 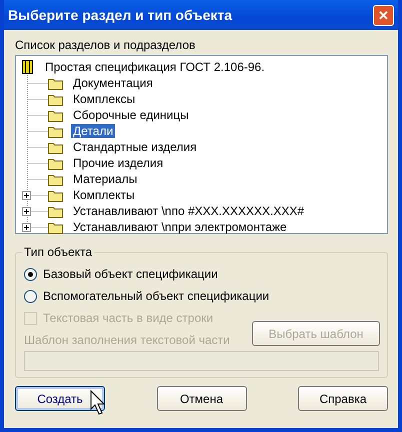 I want to click on tree-item: Простая спецификация ГОСТ 2.106-96., so click(x=155, y=67).